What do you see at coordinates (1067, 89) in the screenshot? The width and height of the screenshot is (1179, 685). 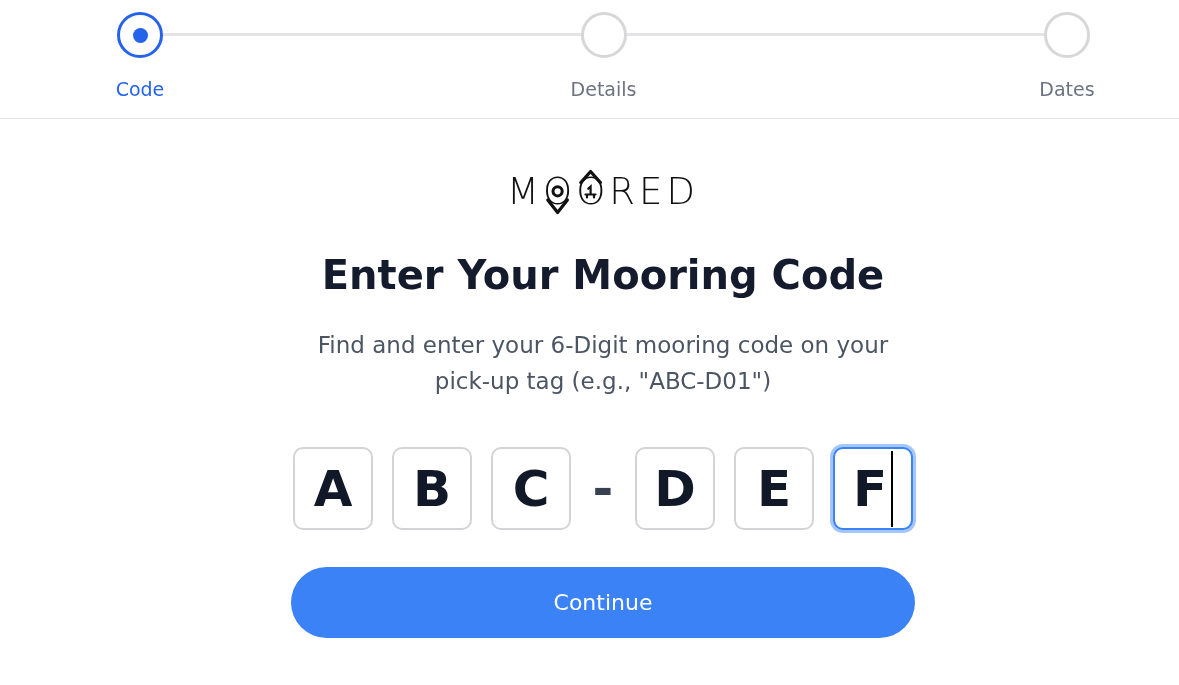 I see `step-label: Dates` at bounding box center [1067, 89].